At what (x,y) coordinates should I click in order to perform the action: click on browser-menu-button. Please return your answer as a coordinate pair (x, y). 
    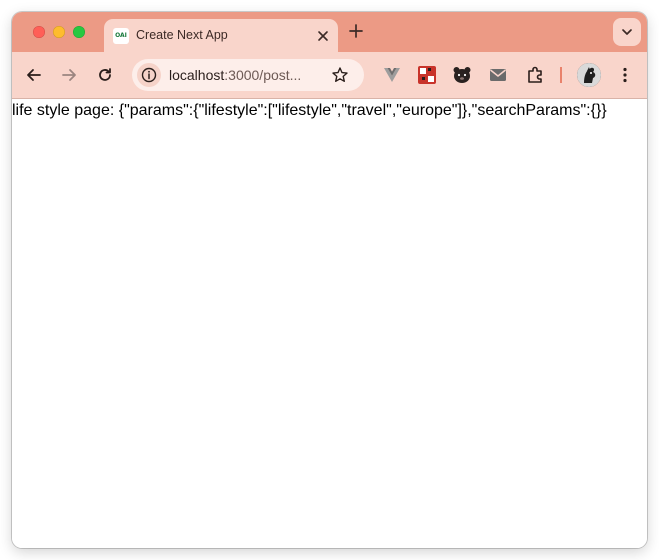
    Looking at the image, I should click on (625, 75).